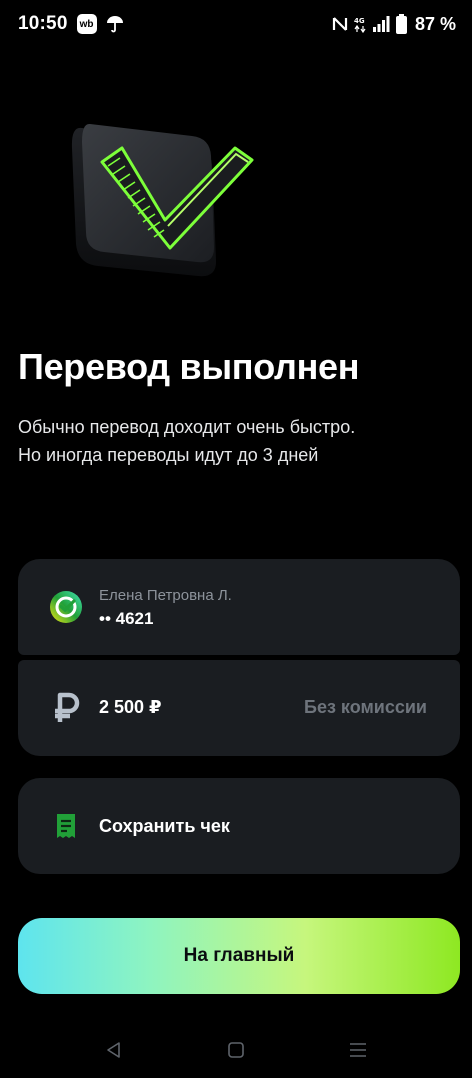 Image resolution: width=472 pixels, height=1078 pixels. What do you see at coordinates (168, 455) in the screenshot?
I see `transfer-info-line-2: Но иногда переводы идут до 3 дней` at bounding box center [168, 455].